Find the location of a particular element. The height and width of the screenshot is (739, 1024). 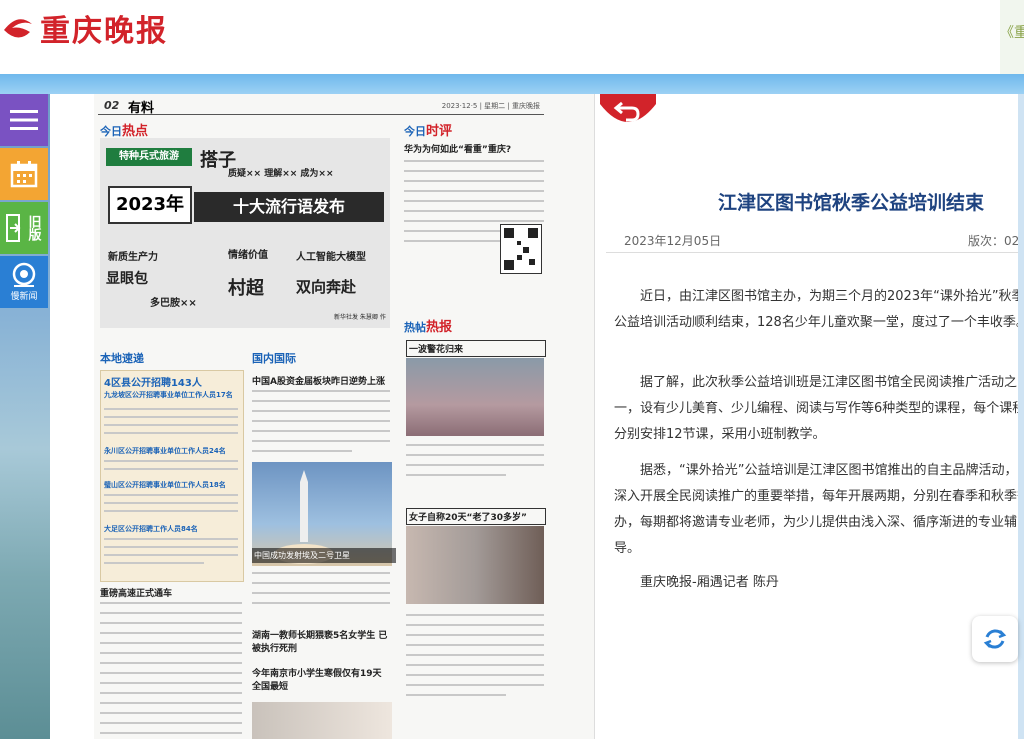

rocket-caption: 中国成功发射埃及二号卫星 is located at coordinates (324, 555).